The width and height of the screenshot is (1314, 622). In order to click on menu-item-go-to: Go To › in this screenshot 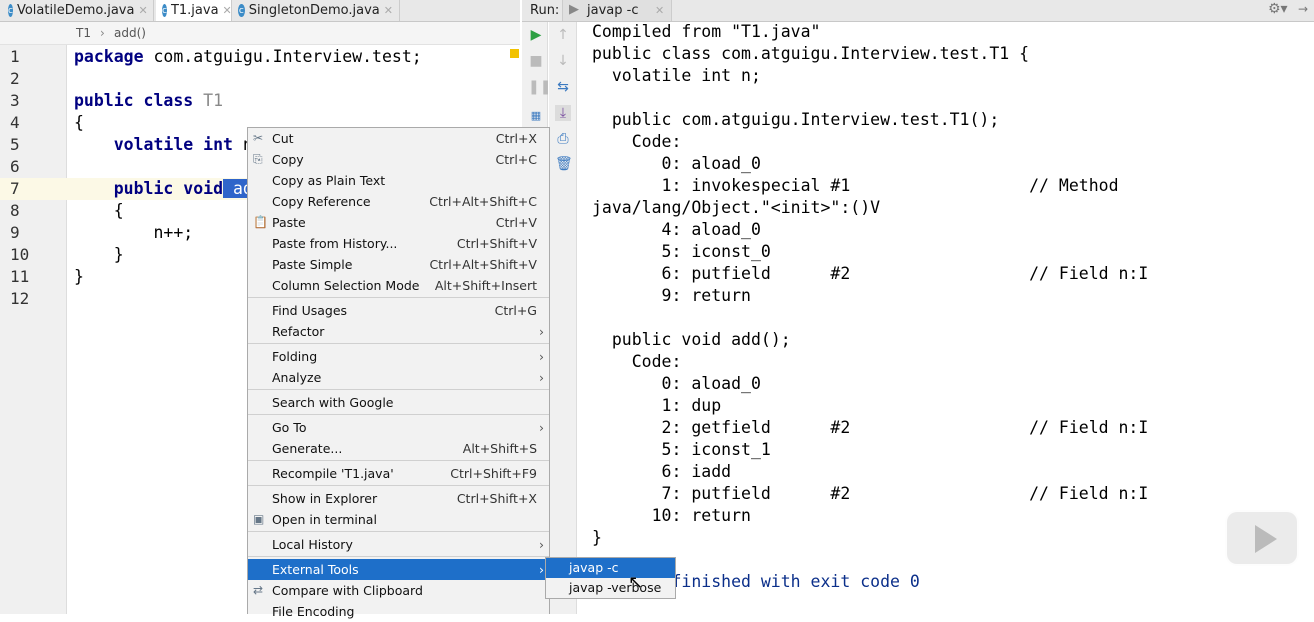, I will do `click(398, 427)`.